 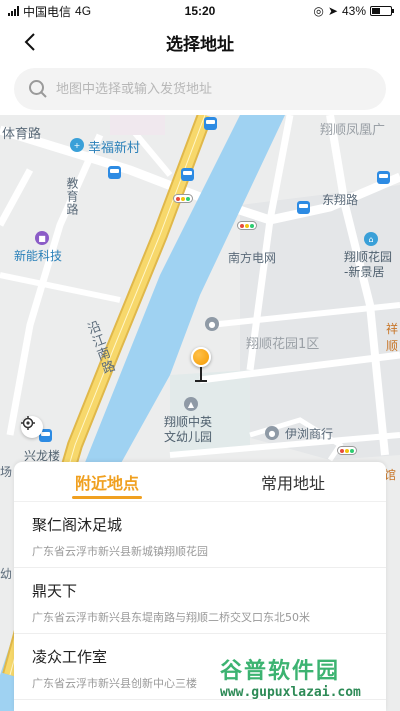 I want to click on map-label-xiangshun-fenghuang: 翔顺凤凰广, so click(x=353, y=130).